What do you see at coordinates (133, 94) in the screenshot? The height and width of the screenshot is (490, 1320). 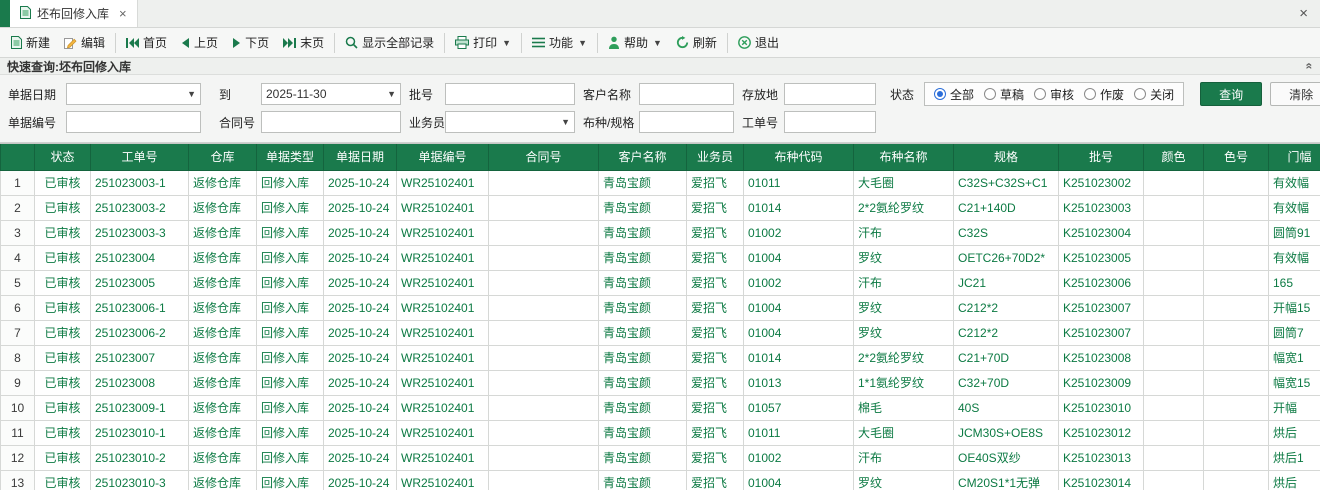 I see `date-from-combo: ▼` at bounding box center [133, 94].